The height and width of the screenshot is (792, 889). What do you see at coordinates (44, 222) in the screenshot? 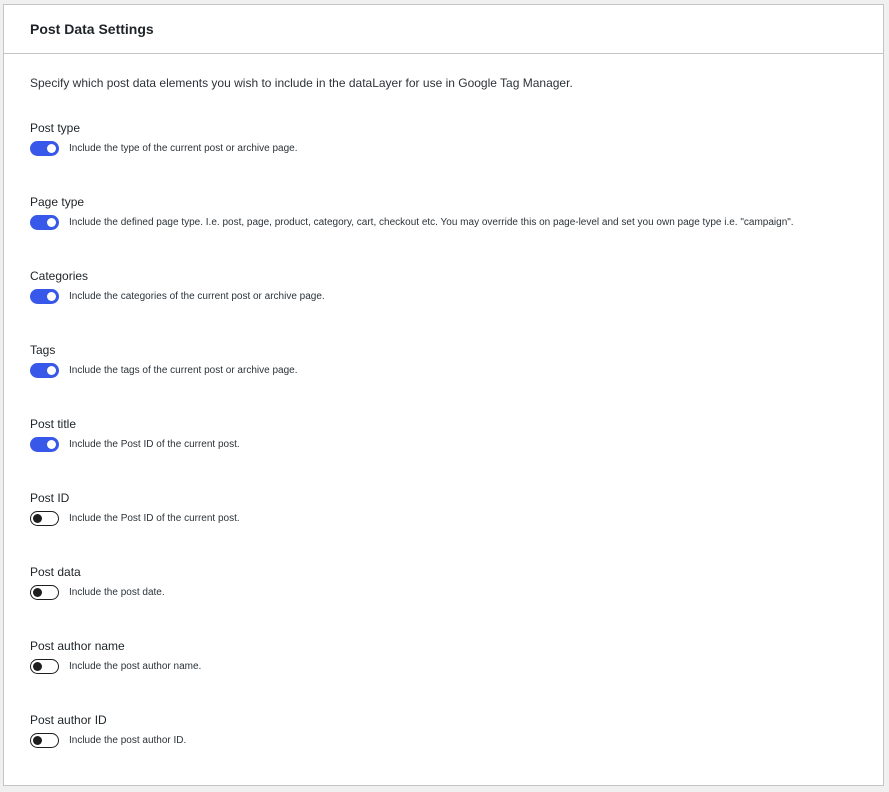
I see `page-type-toggle` at bounding box center [44, 222].